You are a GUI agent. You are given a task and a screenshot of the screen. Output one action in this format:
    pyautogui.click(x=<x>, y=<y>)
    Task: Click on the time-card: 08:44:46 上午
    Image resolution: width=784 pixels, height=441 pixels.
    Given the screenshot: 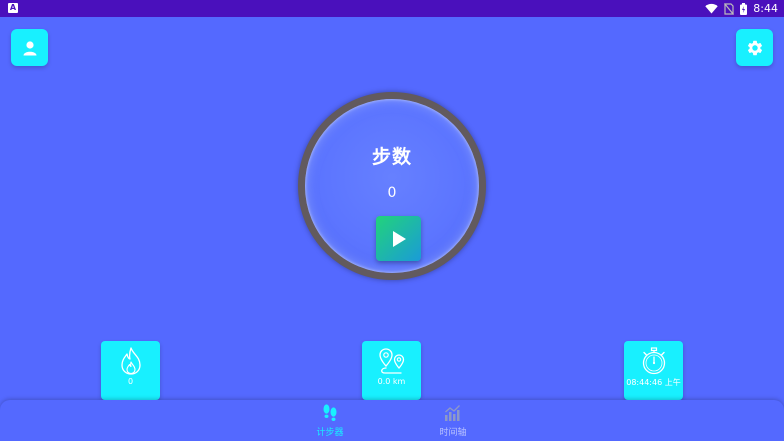 What is the action you would take?
    pyautogui.click(x=653, y=370)
    